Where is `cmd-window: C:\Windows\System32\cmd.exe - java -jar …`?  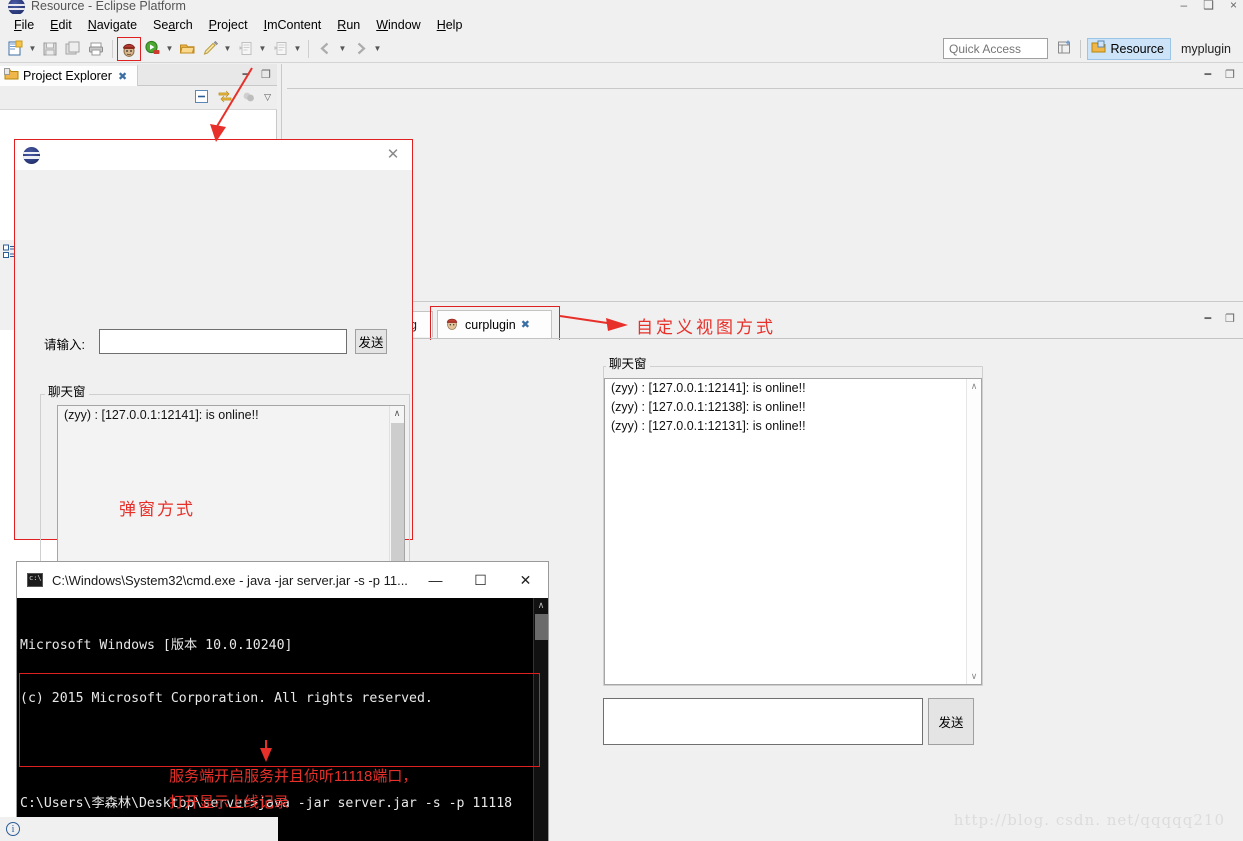 cmd-window: C:\Windows\System32\cmd.exe - java -jar … is located at coordinates (282, 701).